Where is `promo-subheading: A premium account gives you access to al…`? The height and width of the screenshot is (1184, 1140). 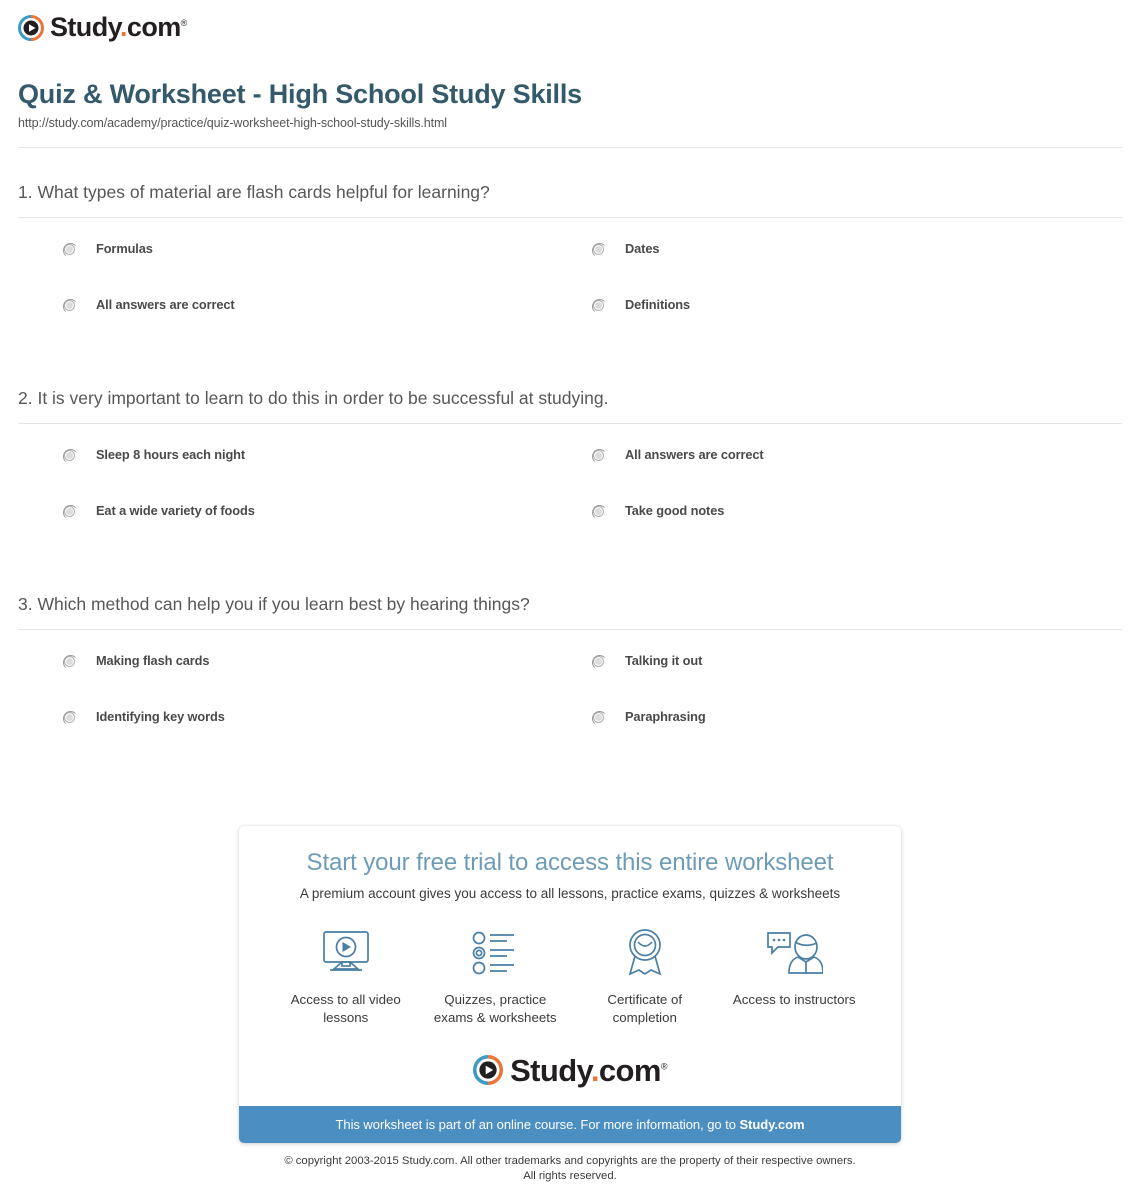 promo-subheading: A premium account gives you access to al… is located at coordinates (570, 893).